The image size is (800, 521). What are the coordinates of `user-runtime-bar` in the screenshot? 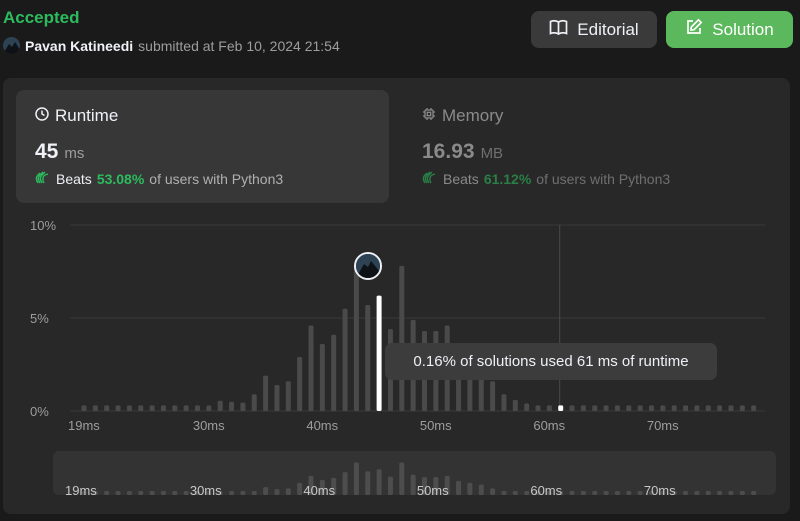 It's located at (379, 353).